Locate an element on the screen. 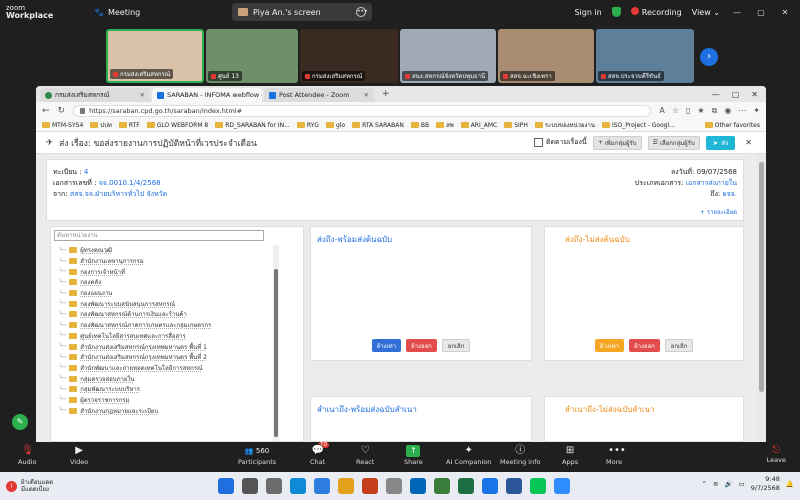 The image size is (800, 500). leave-button: ⎋ Leave is located at coordinates (776, 454).